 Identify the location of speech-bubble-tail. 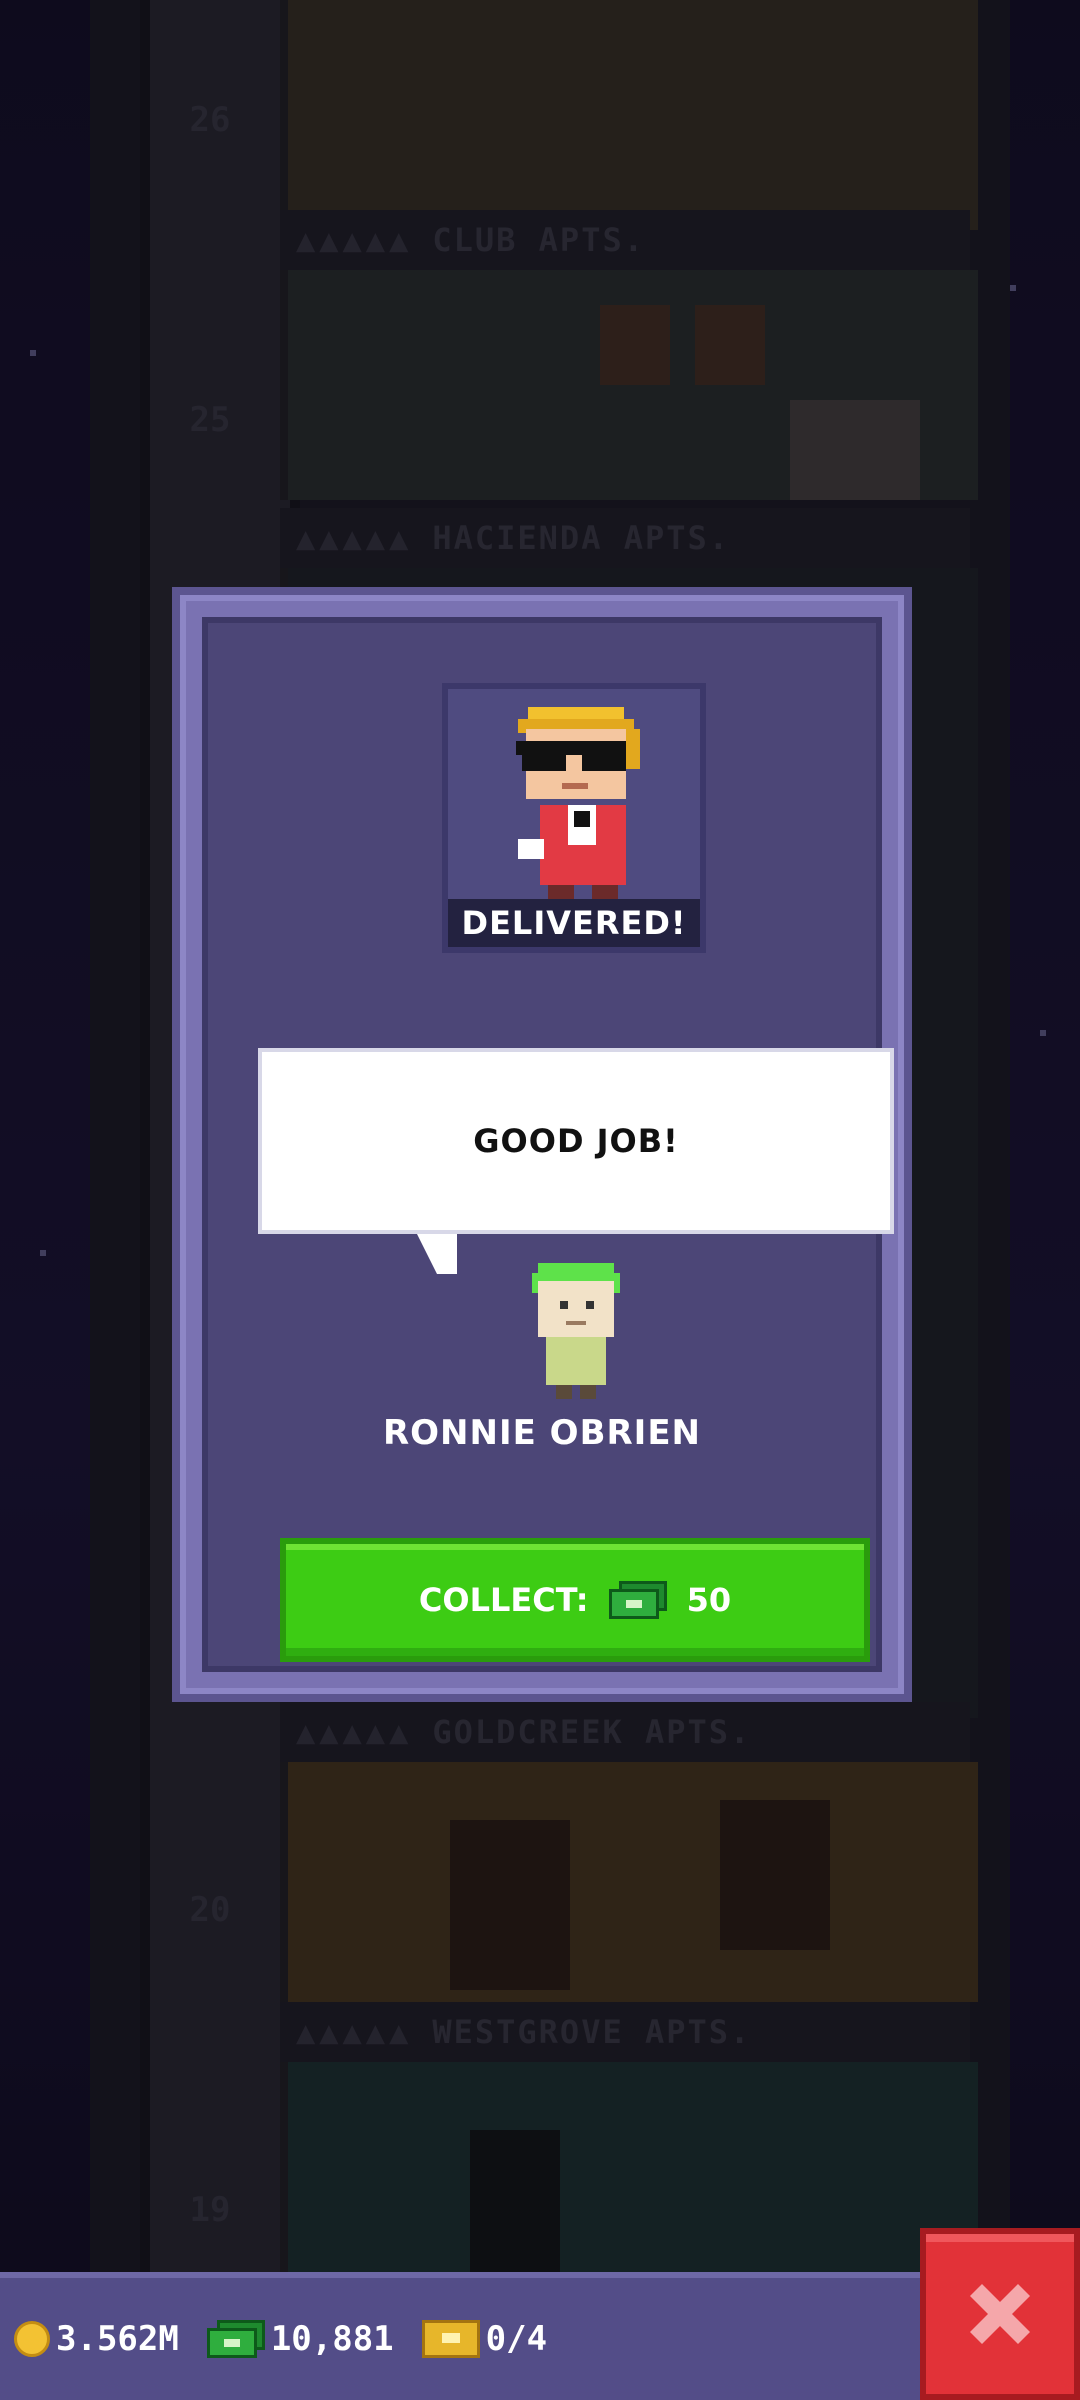
(437, 1254).